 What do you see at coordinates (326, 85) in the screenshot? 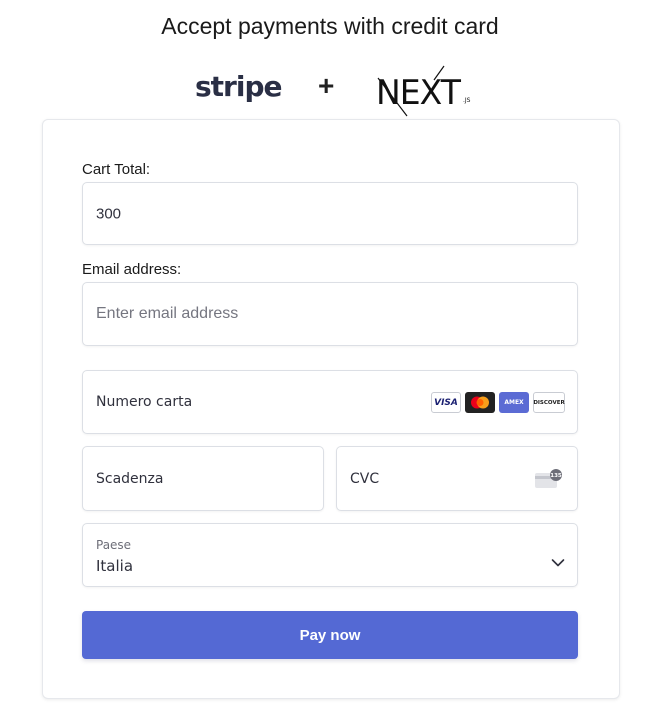
I see `plus-sign: +` at bounding box center [326, 85].